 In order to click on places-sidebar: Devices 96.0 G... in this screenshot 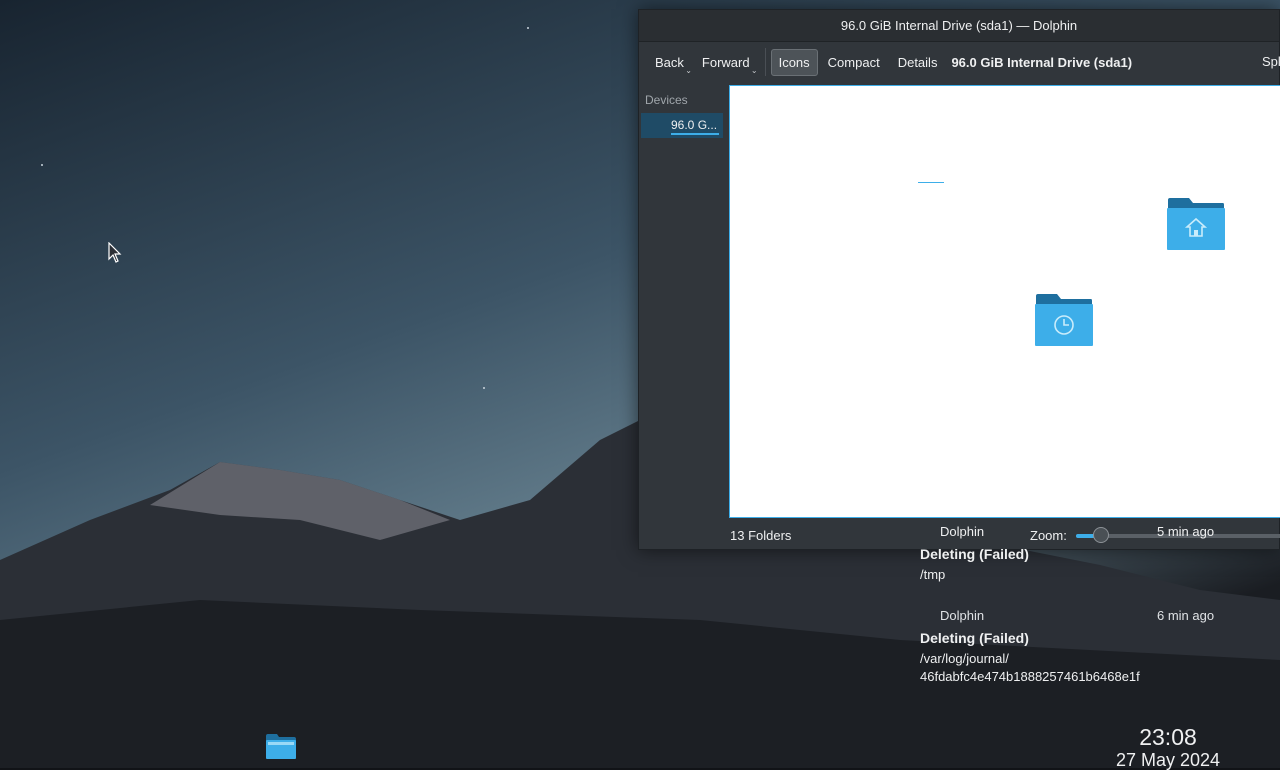, I will do `click(683, 301)`.